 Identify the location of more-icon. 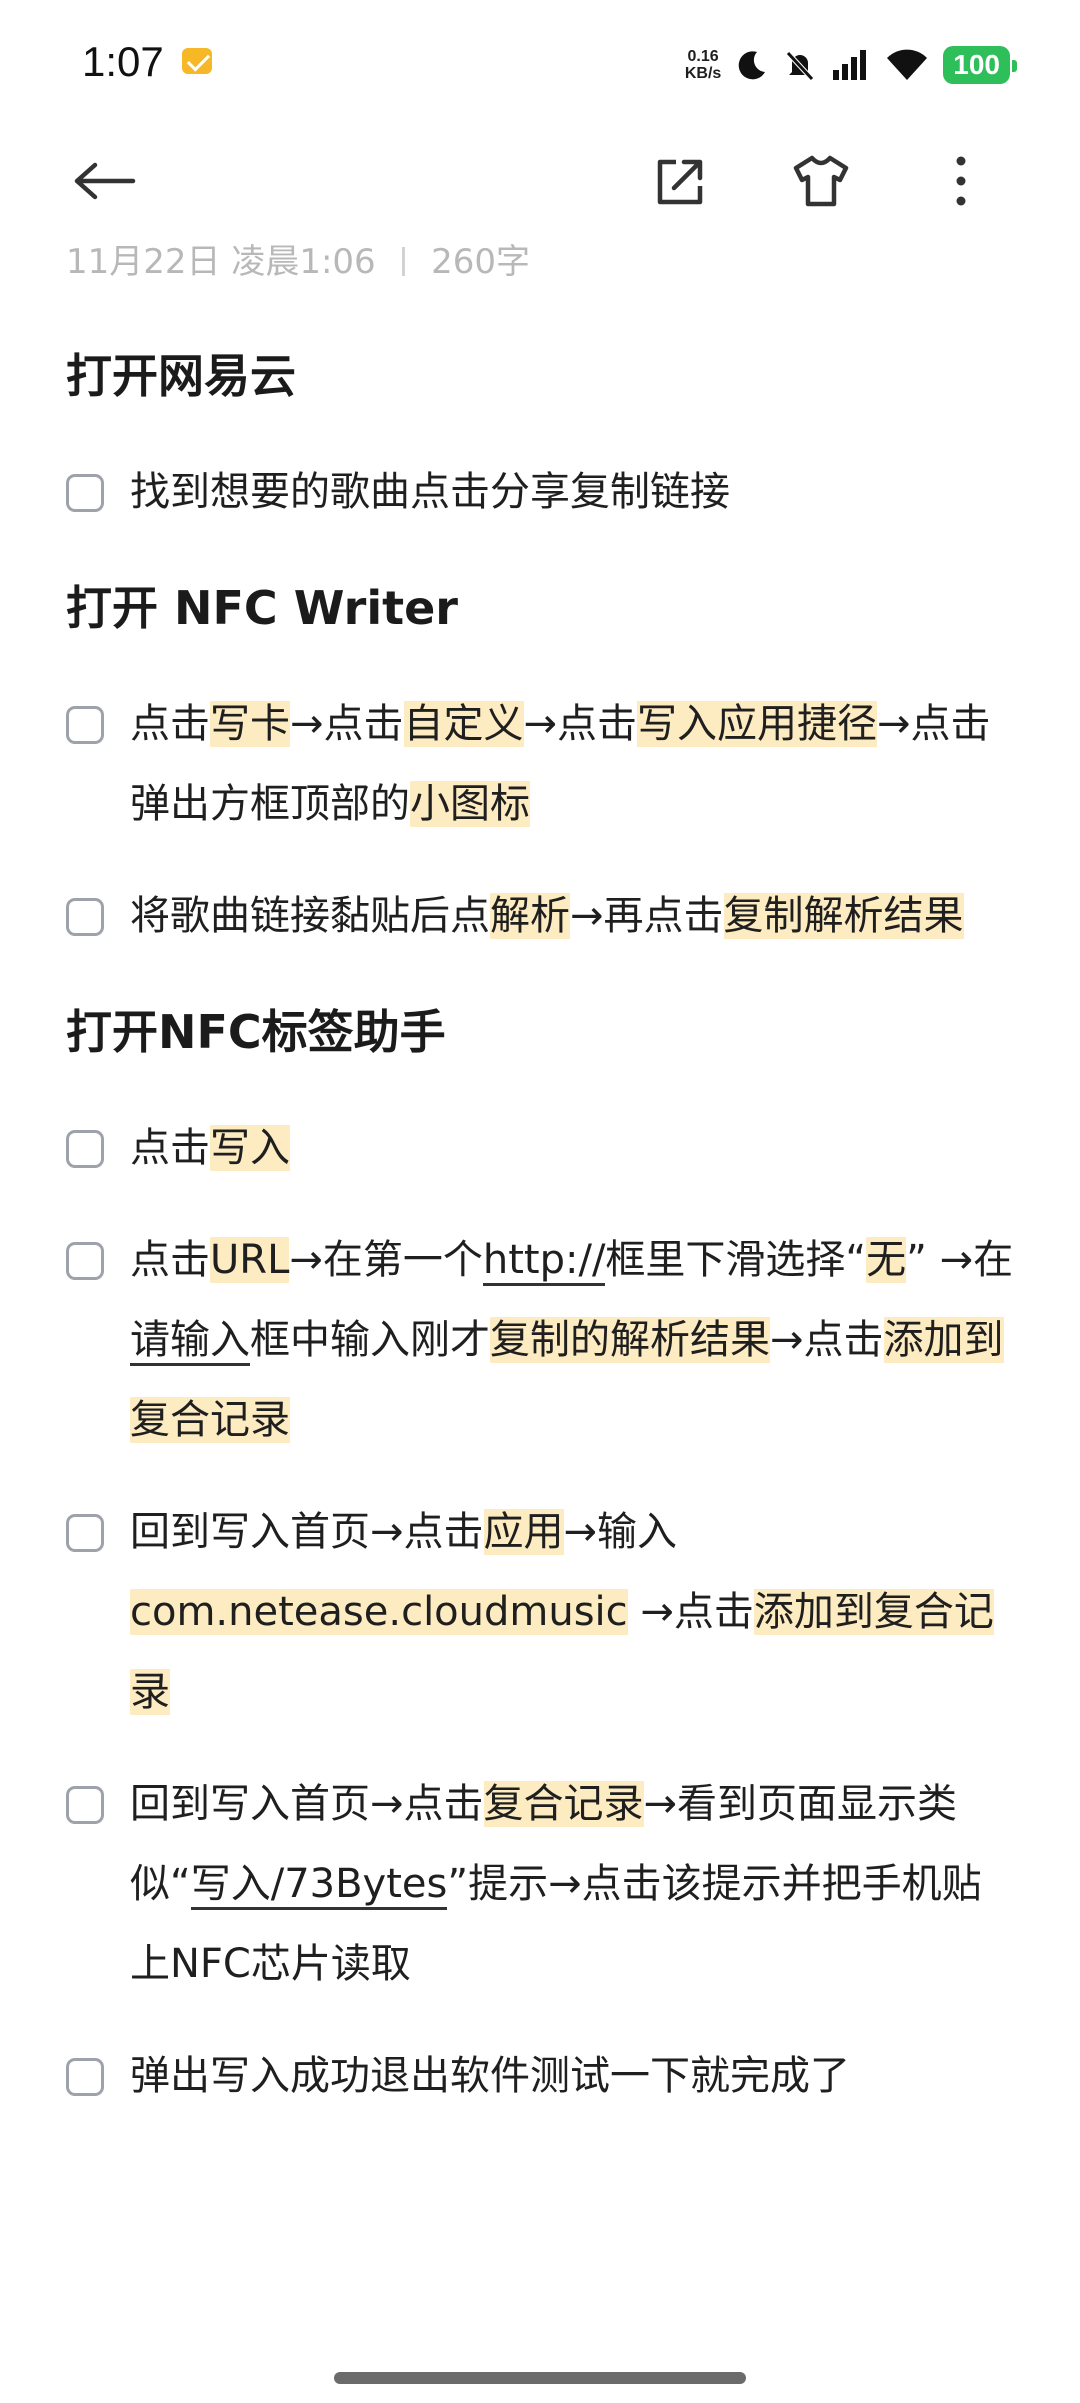
(961, 181).